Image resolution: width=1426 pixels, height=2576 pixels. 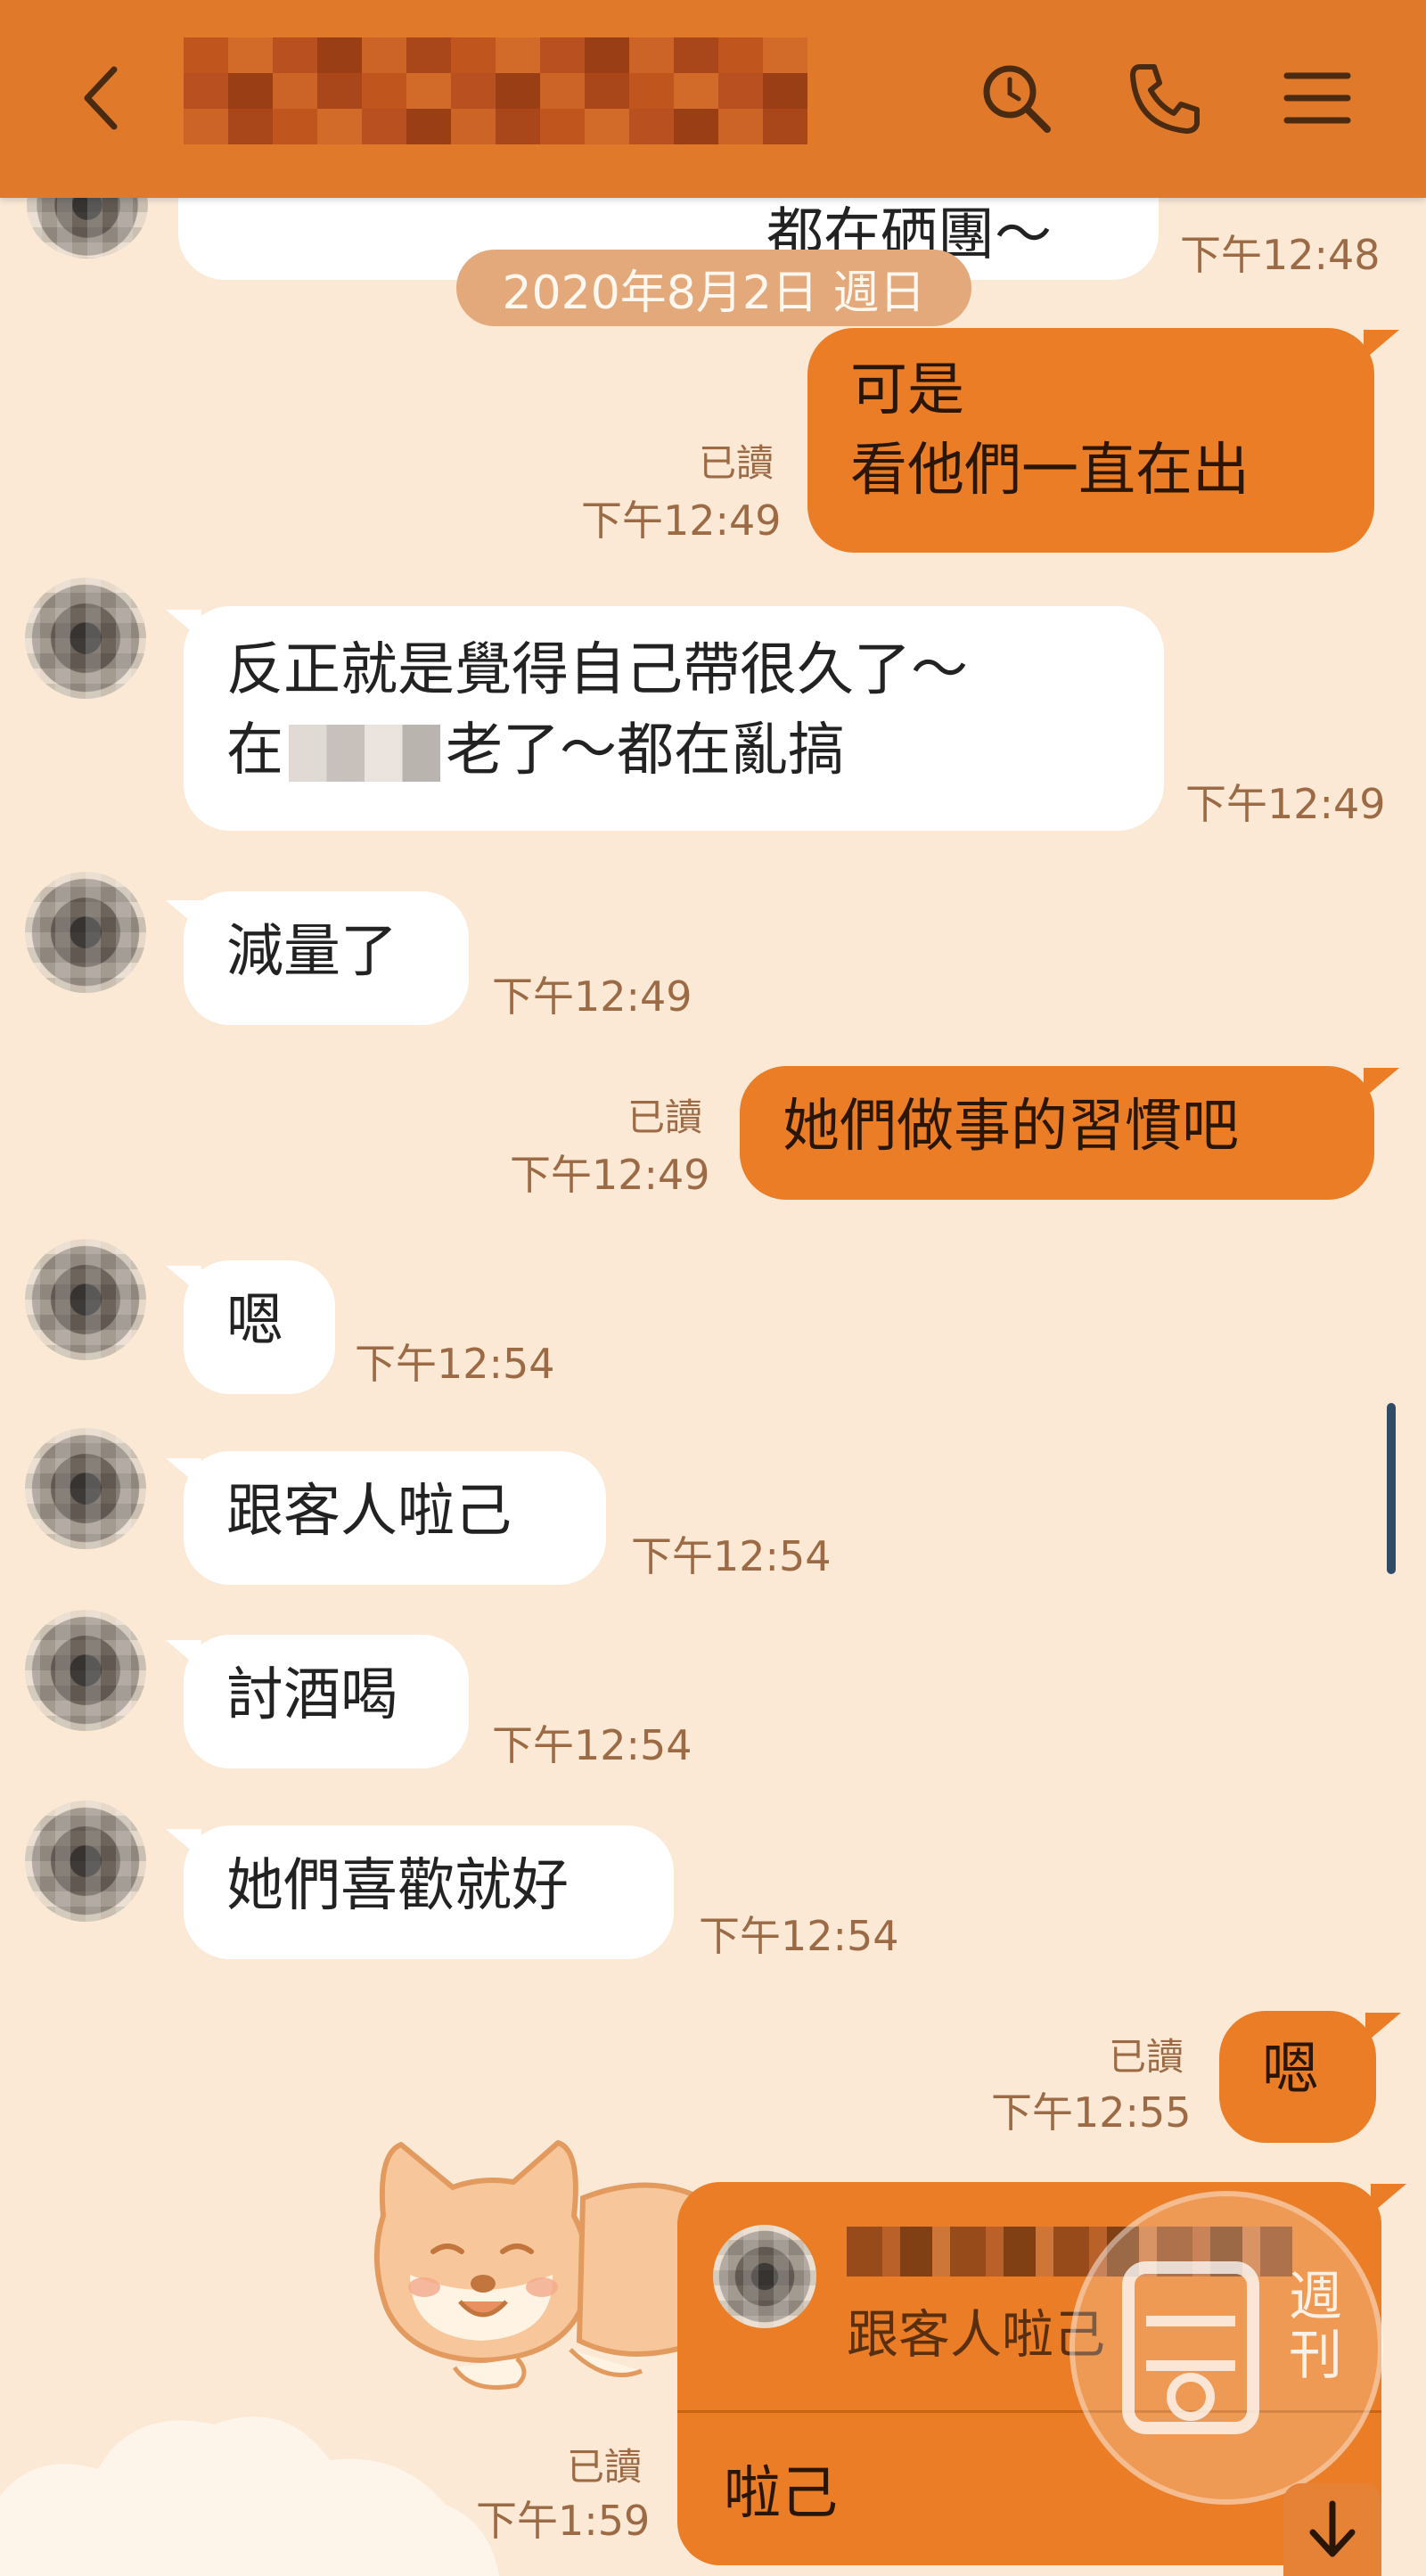 I want to click on message-text: 老了～都在亂搞, so click(x=645, y=750).